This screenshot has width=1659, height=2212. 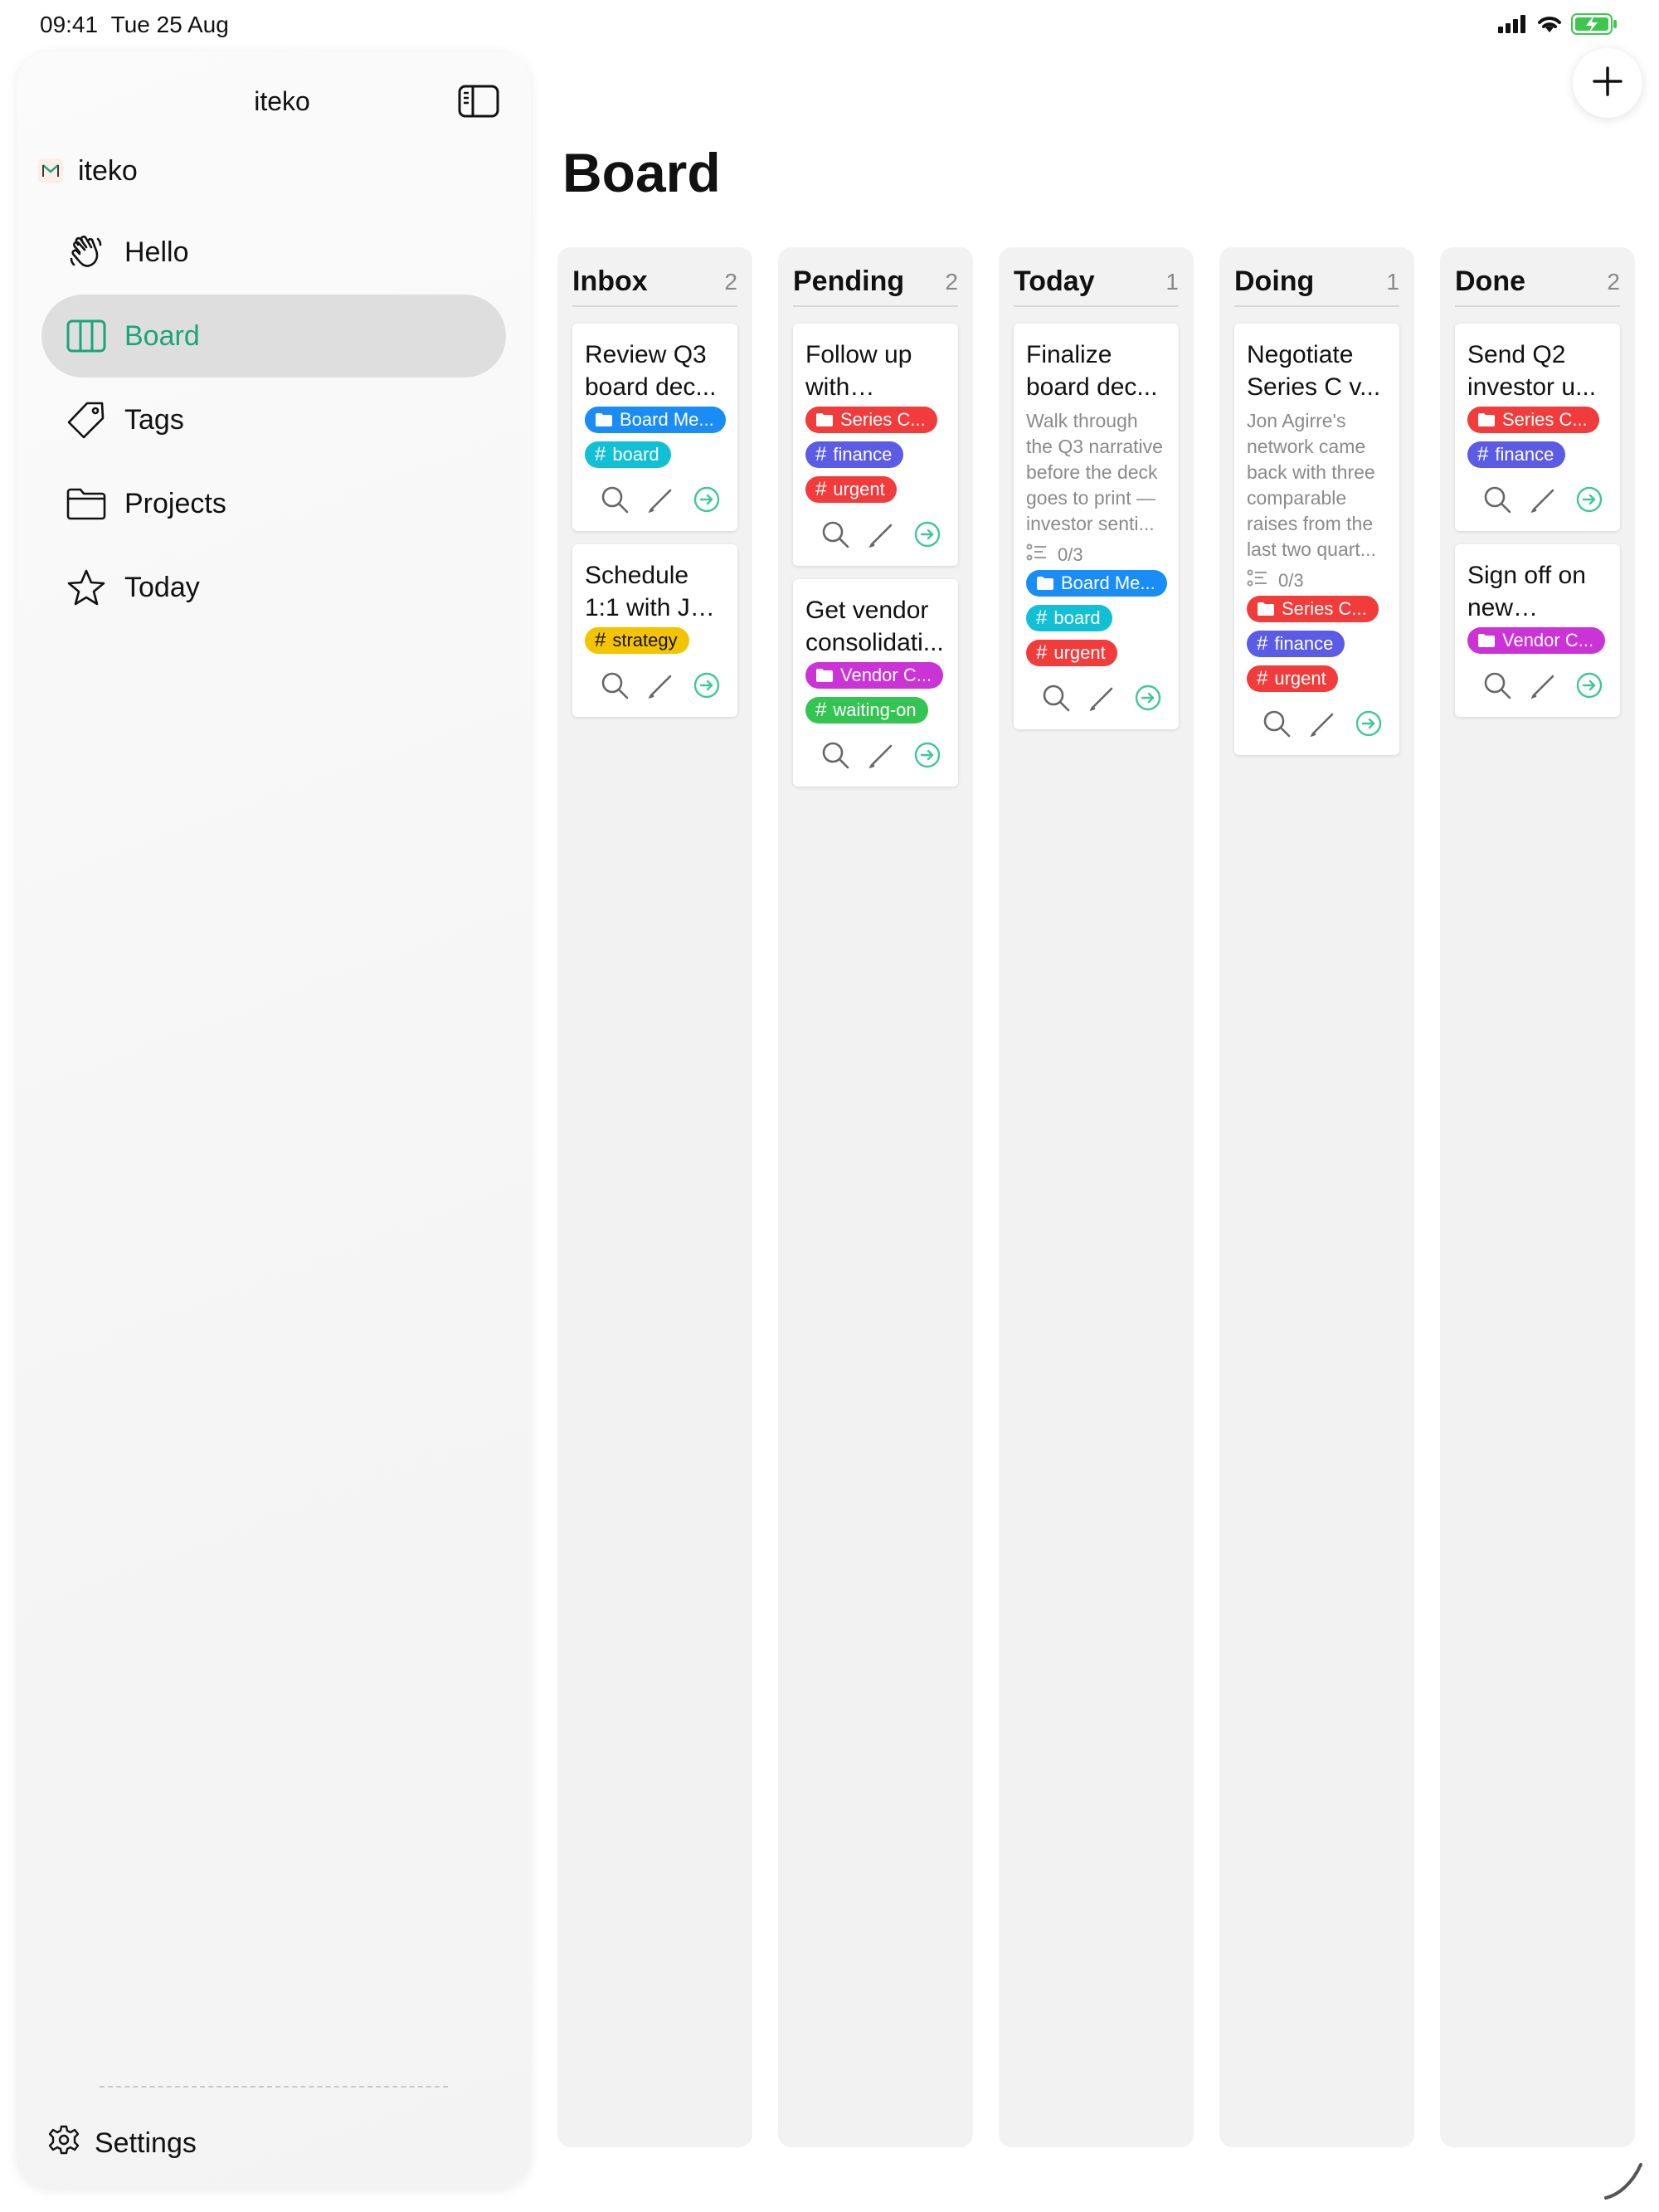 I want to click on tag-label: finance, so click(x=863, y=454).